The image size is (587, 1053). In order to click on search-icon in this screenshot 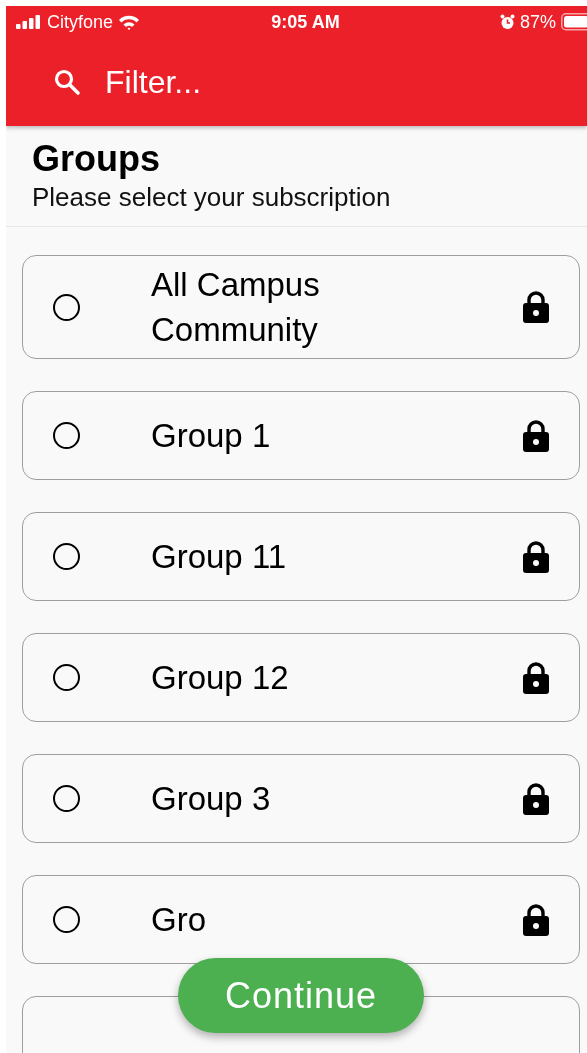, I will do `click(67, 82)`.